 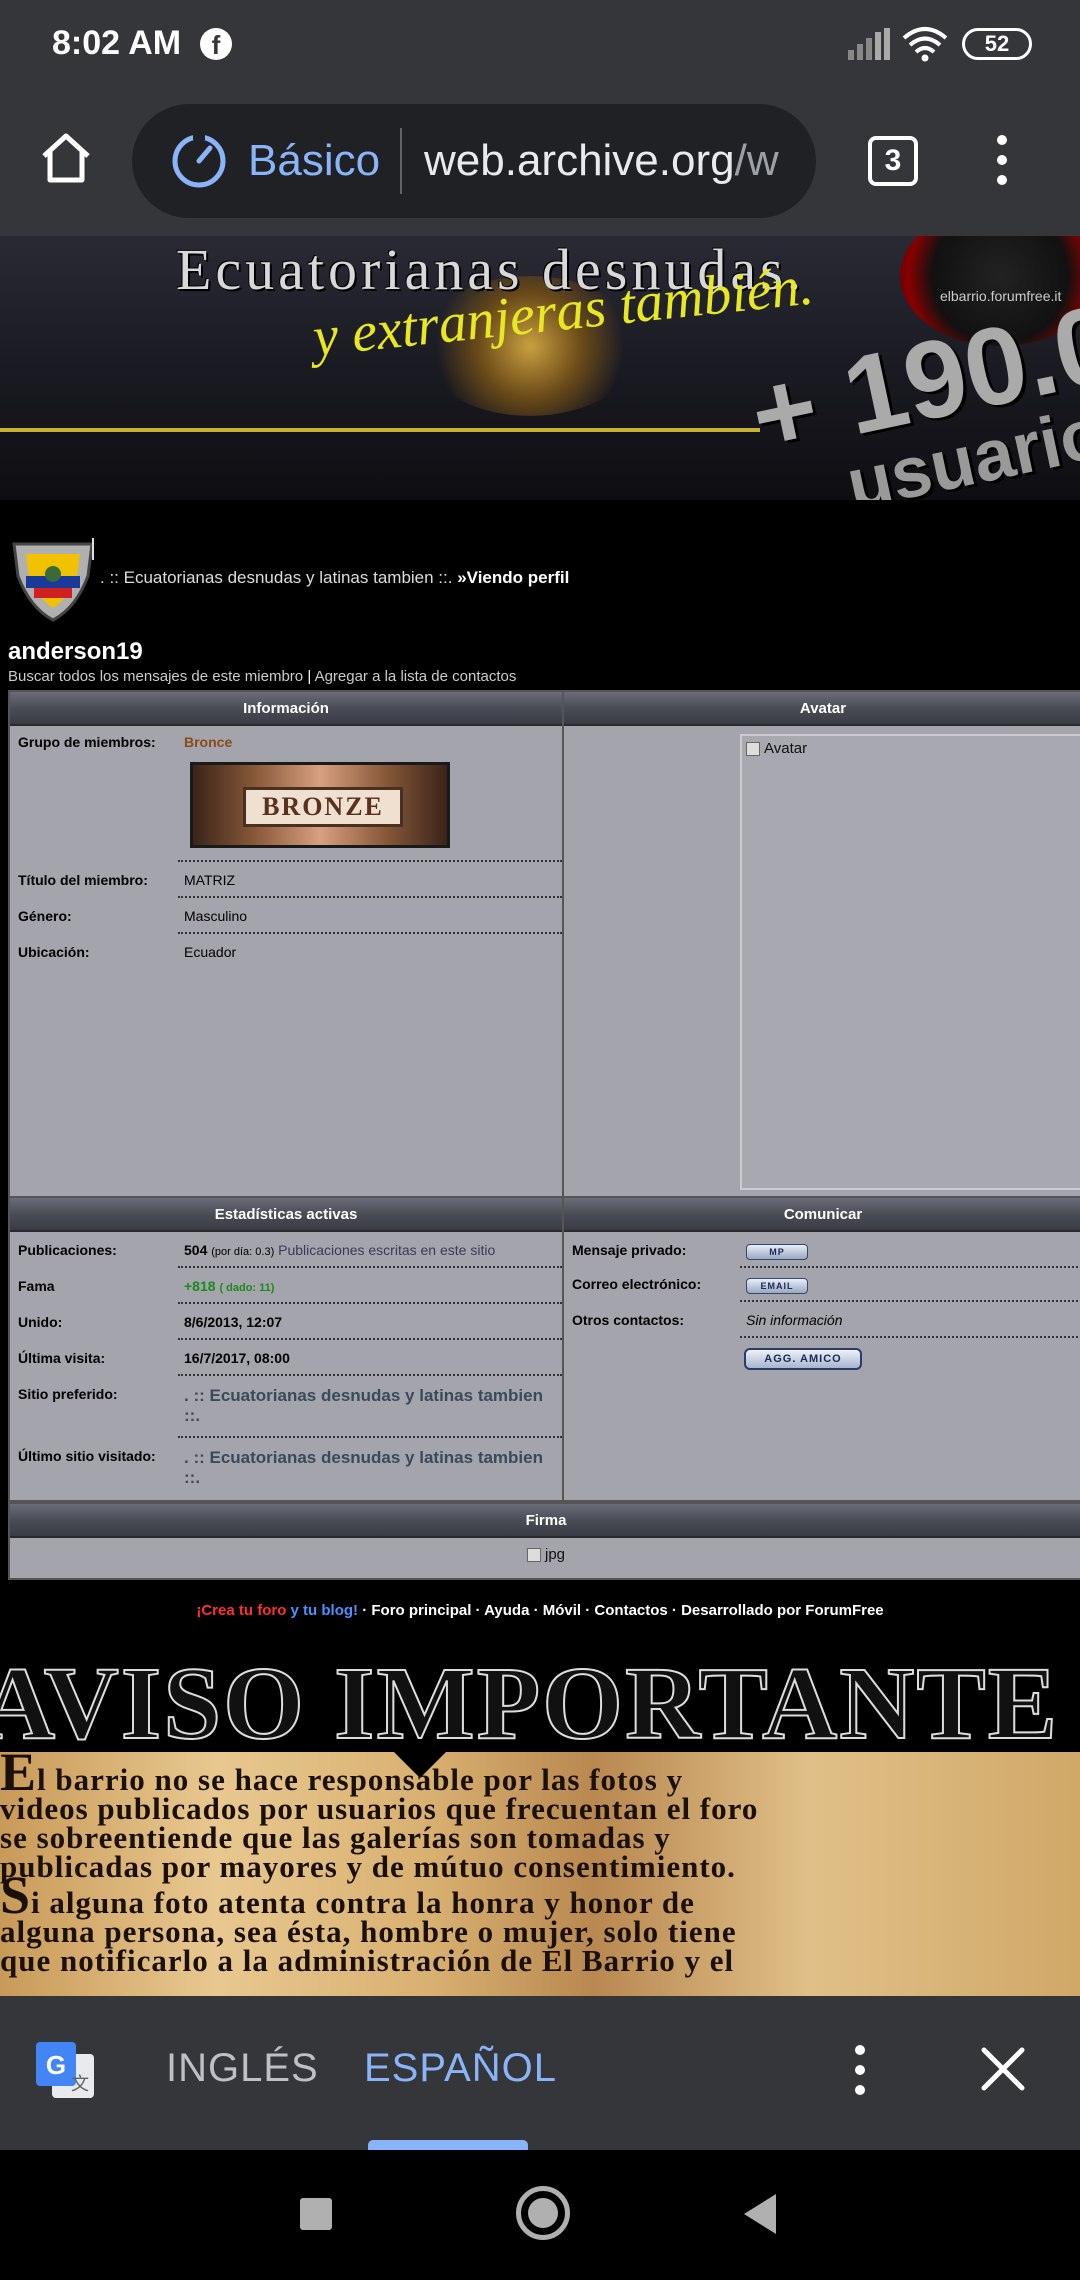 What do you see at coordinates (416, 676) in the screenshot?
I see `add-contact-link: Agregar a la lista de contactos` at bounding box center [416, 676].